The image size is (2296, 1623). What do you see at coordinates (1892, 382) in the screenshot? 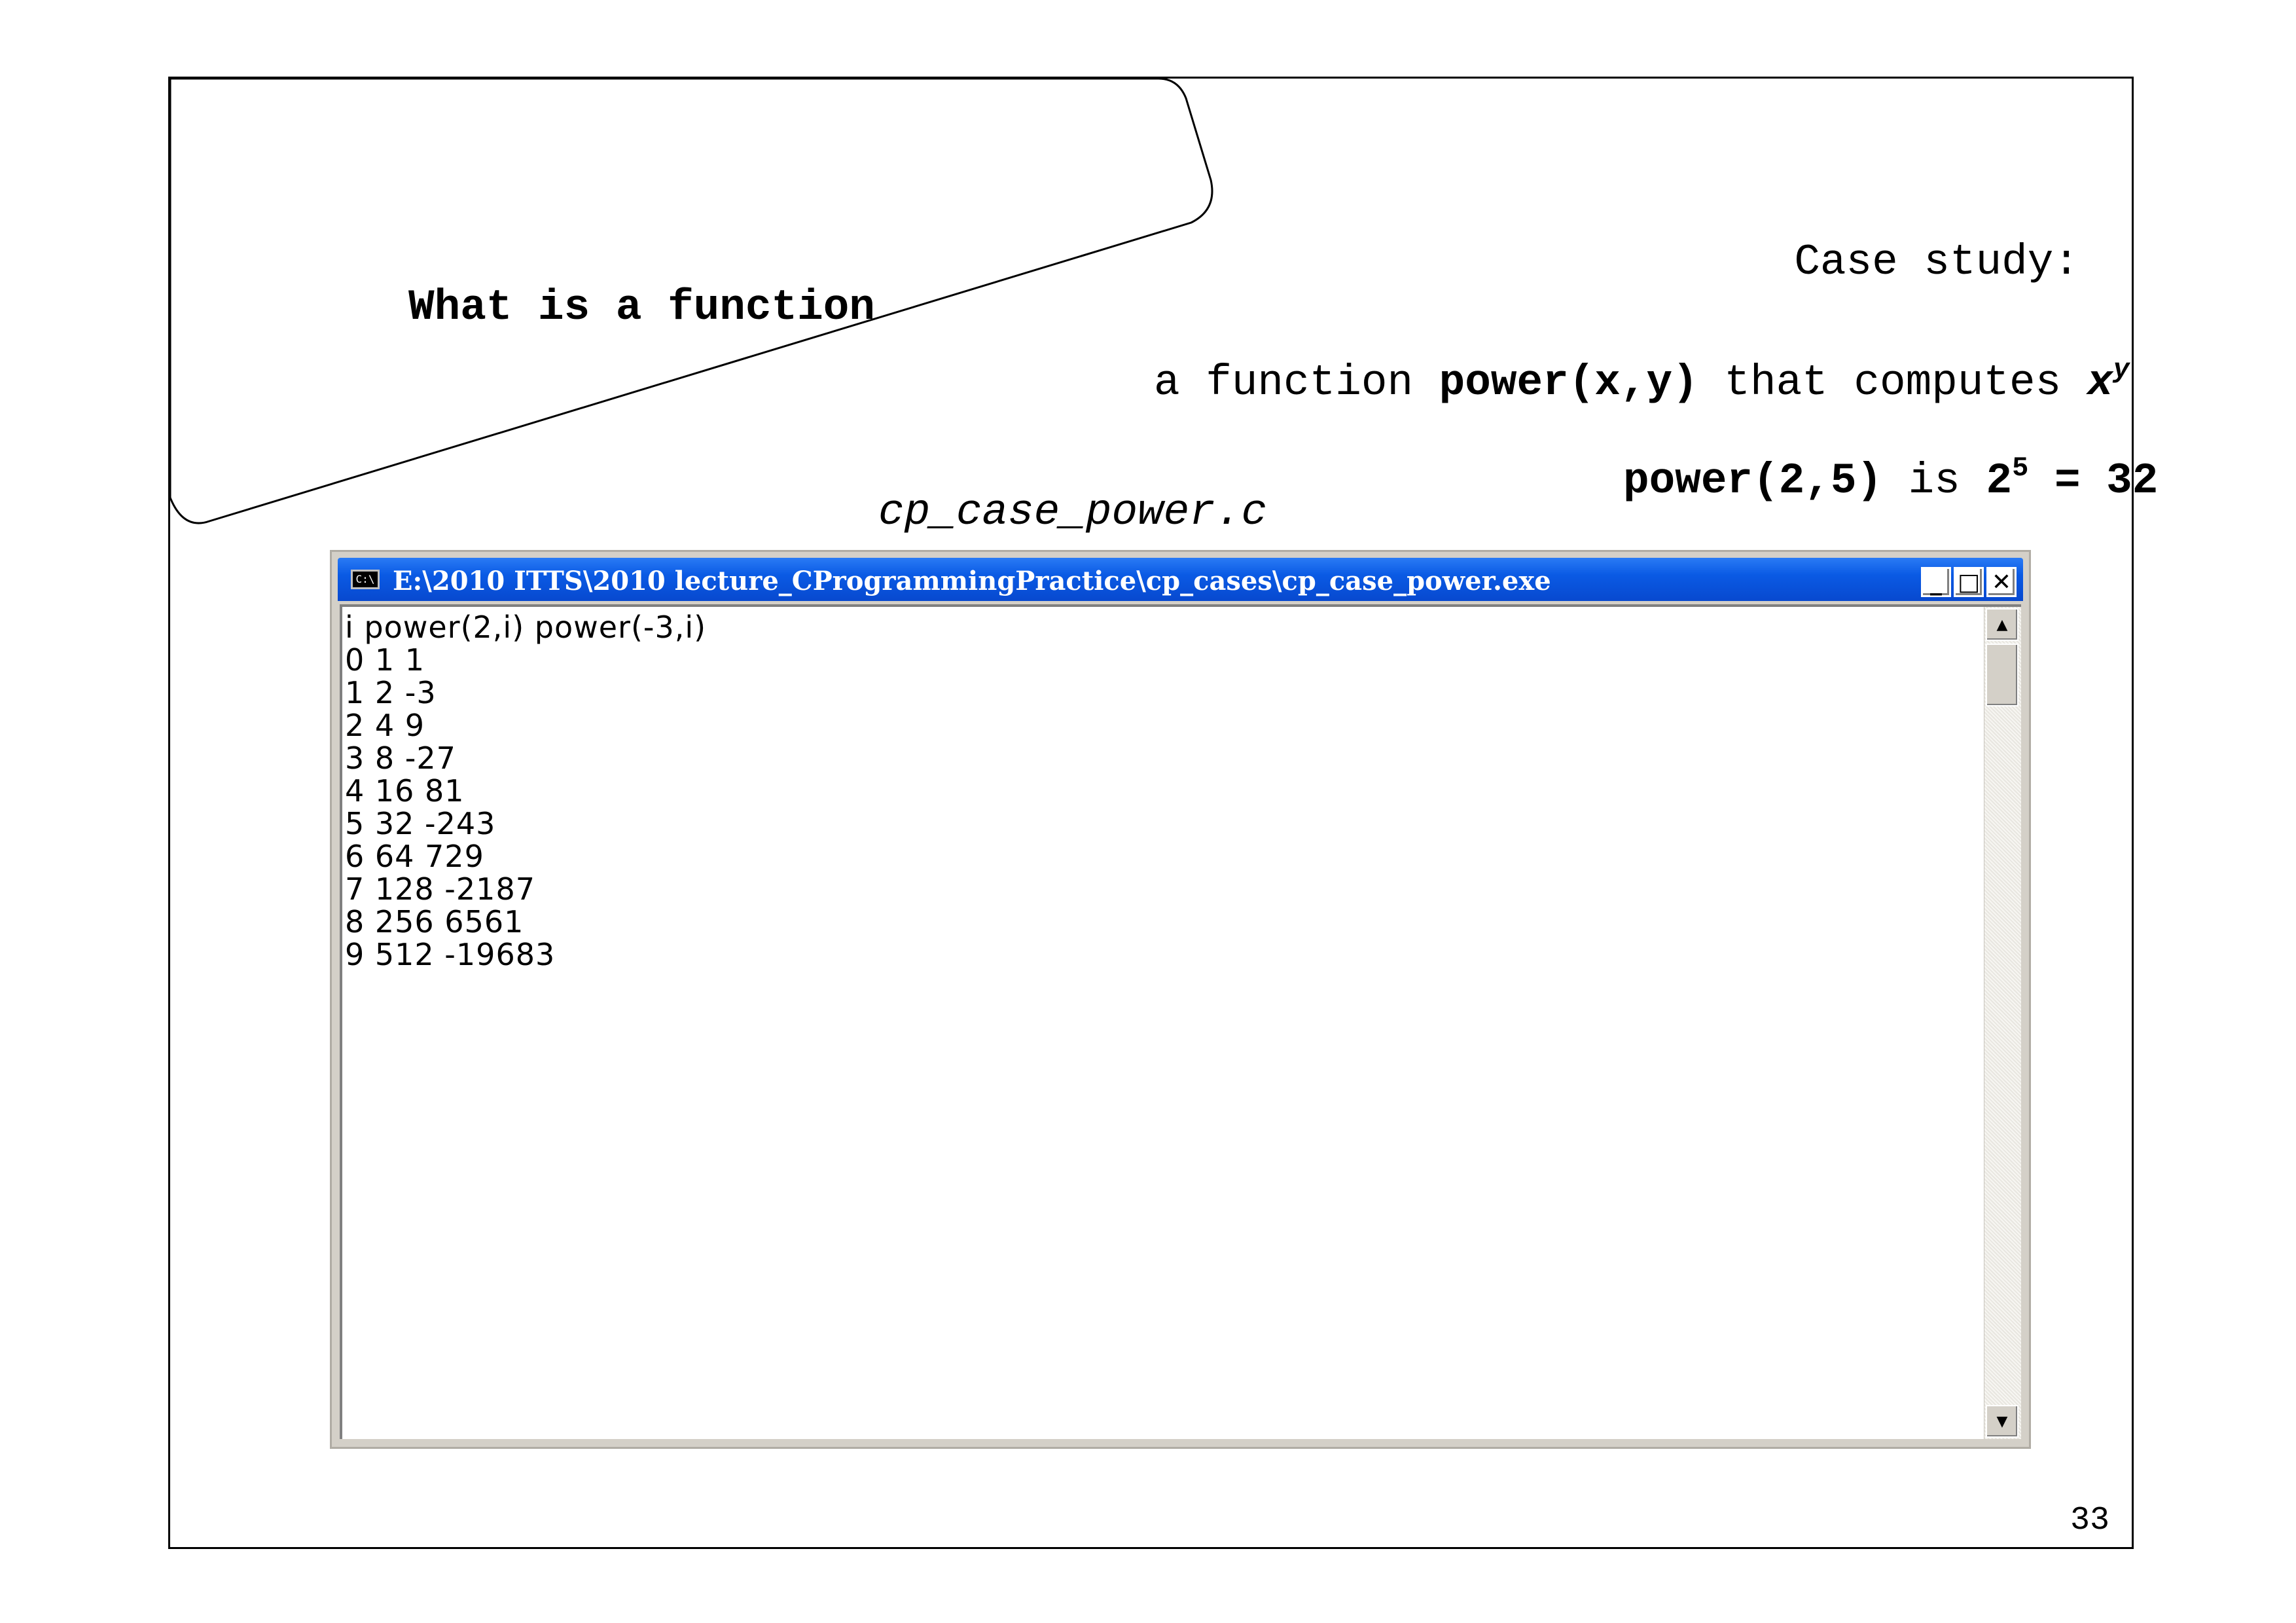
I see `desc-middle: that computes` at bounding box center [1892, 382].